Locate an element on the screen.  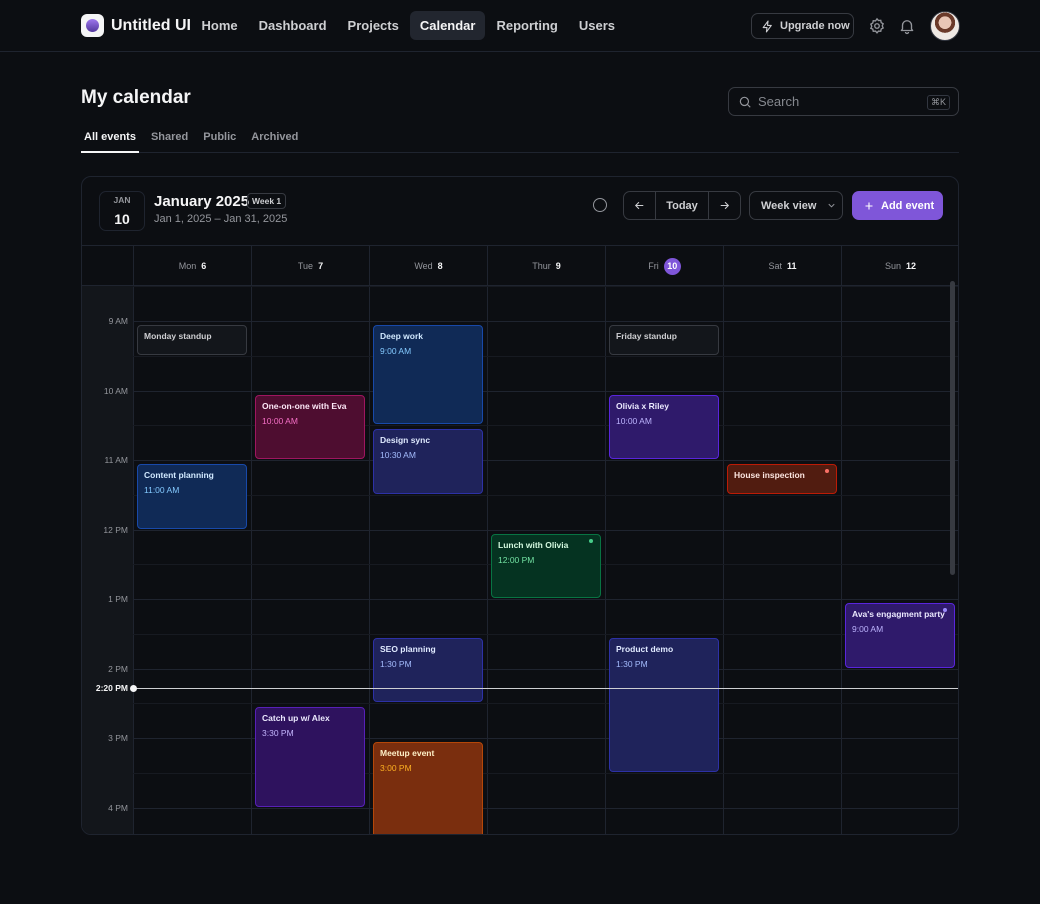
plus-icon is located at coordinates (869, 205).